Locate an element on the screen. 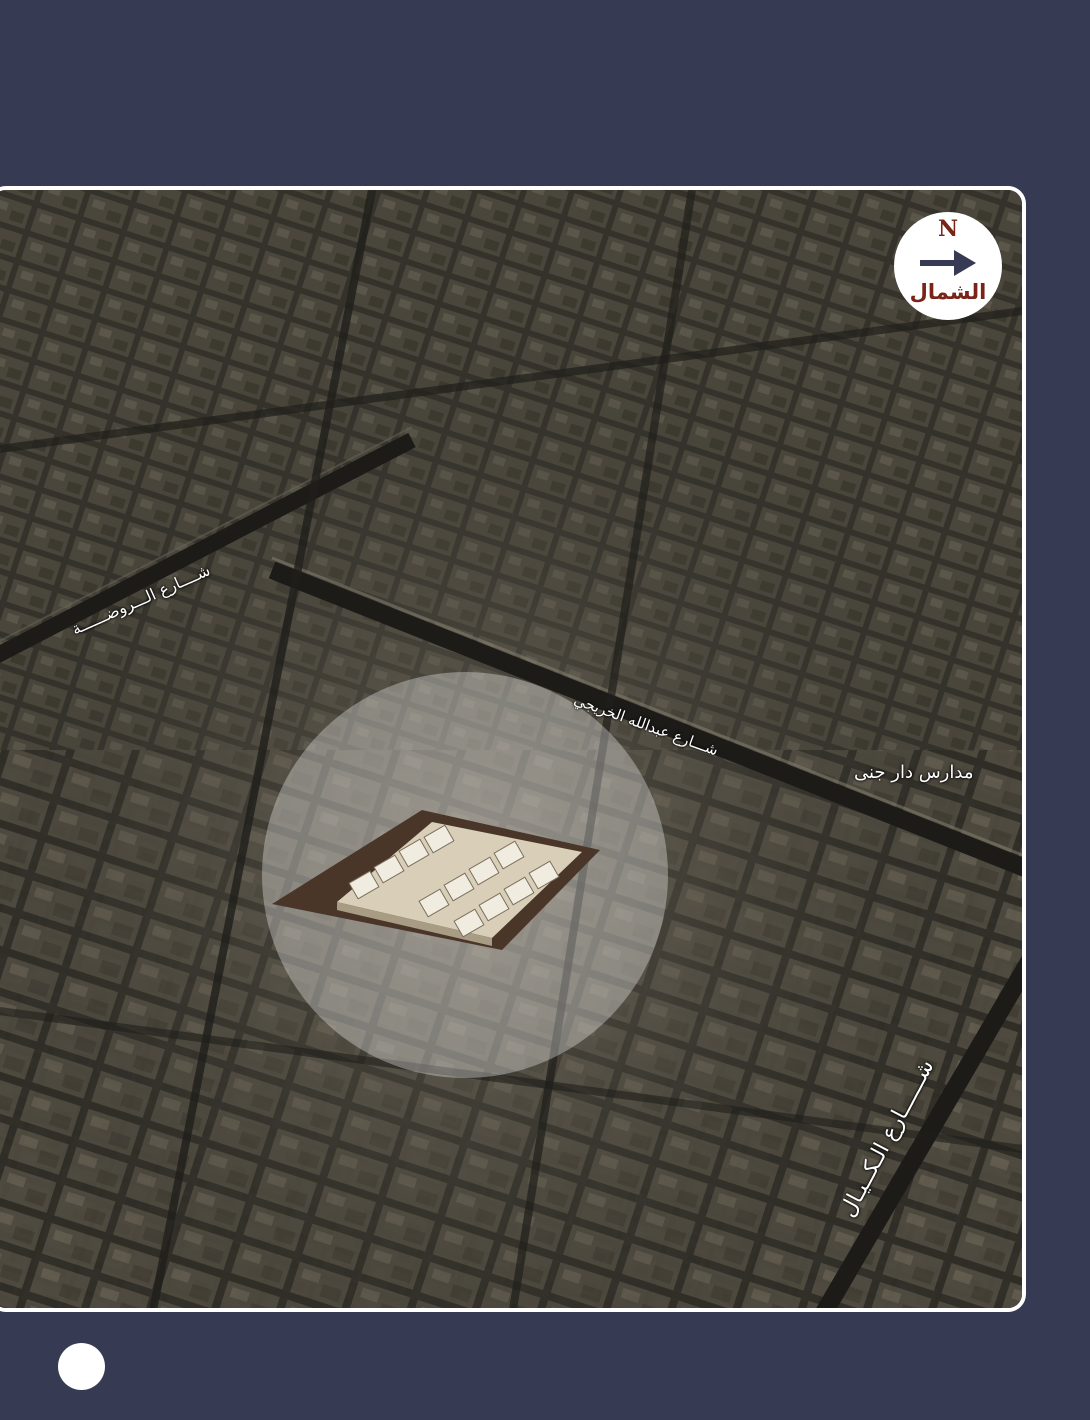  arrow-right-icon is located at coordinates (948, 263).